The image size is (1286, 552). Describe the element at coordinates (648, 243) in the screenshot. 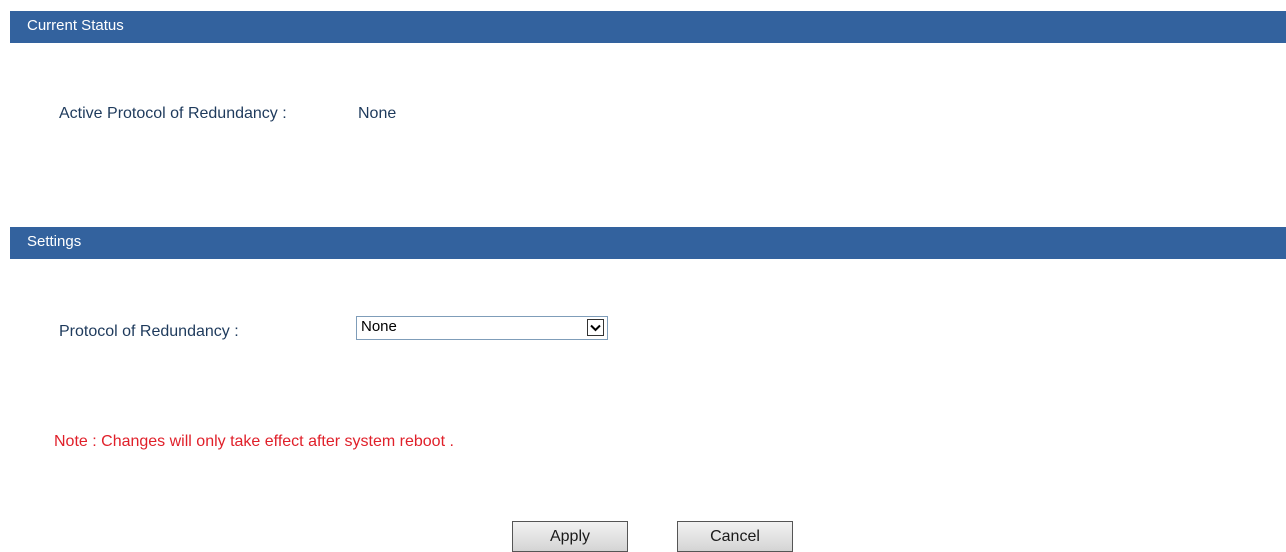

I see `settings-header: Settings` at that location.